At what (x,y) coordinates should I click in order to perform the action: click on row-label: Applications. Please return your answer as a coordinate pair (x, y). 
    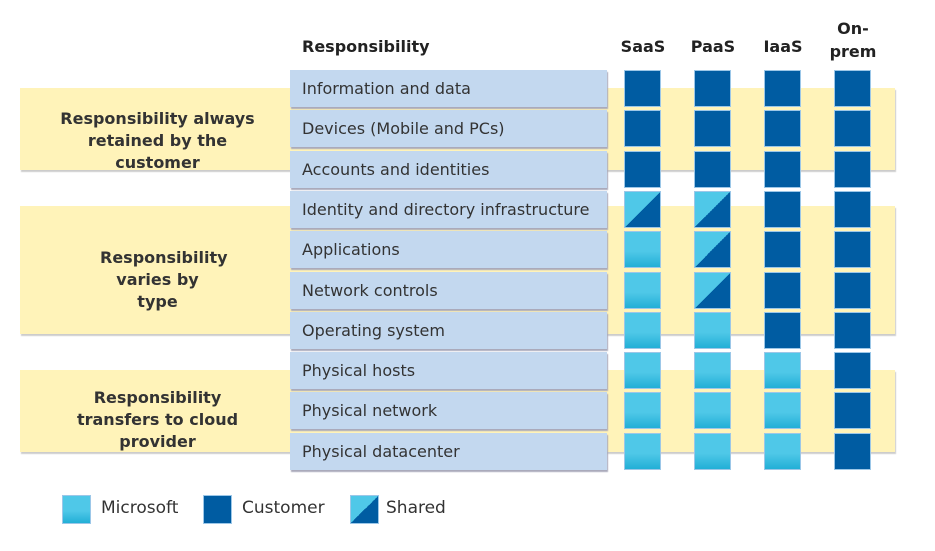
    Looking at the image, I should click on (448, 250).